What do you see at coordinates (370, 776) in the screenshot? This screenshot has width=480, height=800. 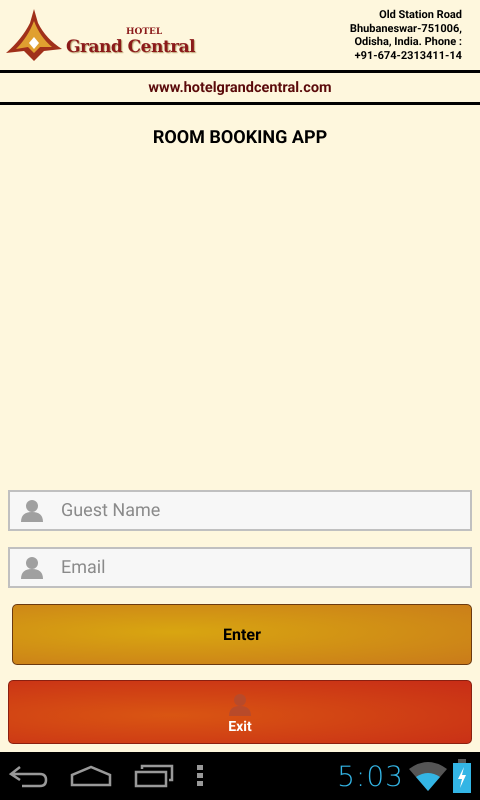 I see `clock: 5:03` at bounding box center [370, 776].